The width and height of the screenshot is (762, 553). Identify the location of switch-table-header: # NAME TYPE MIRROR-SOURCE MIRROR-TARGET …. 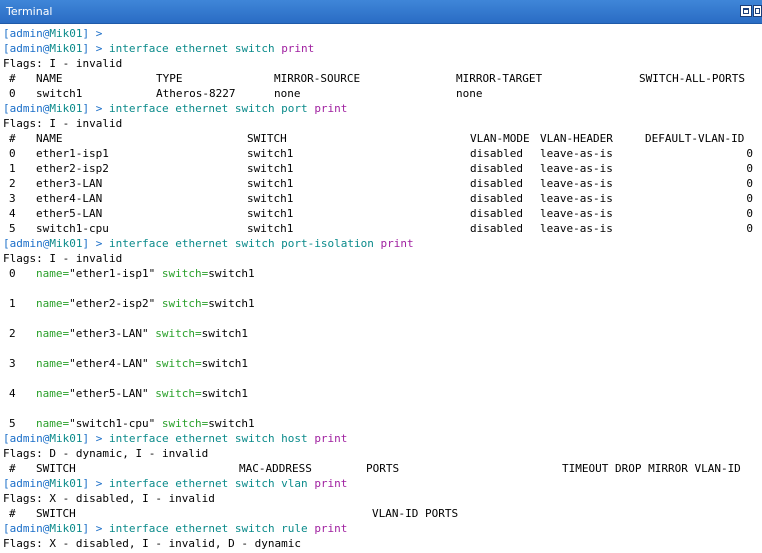
(377, 78).